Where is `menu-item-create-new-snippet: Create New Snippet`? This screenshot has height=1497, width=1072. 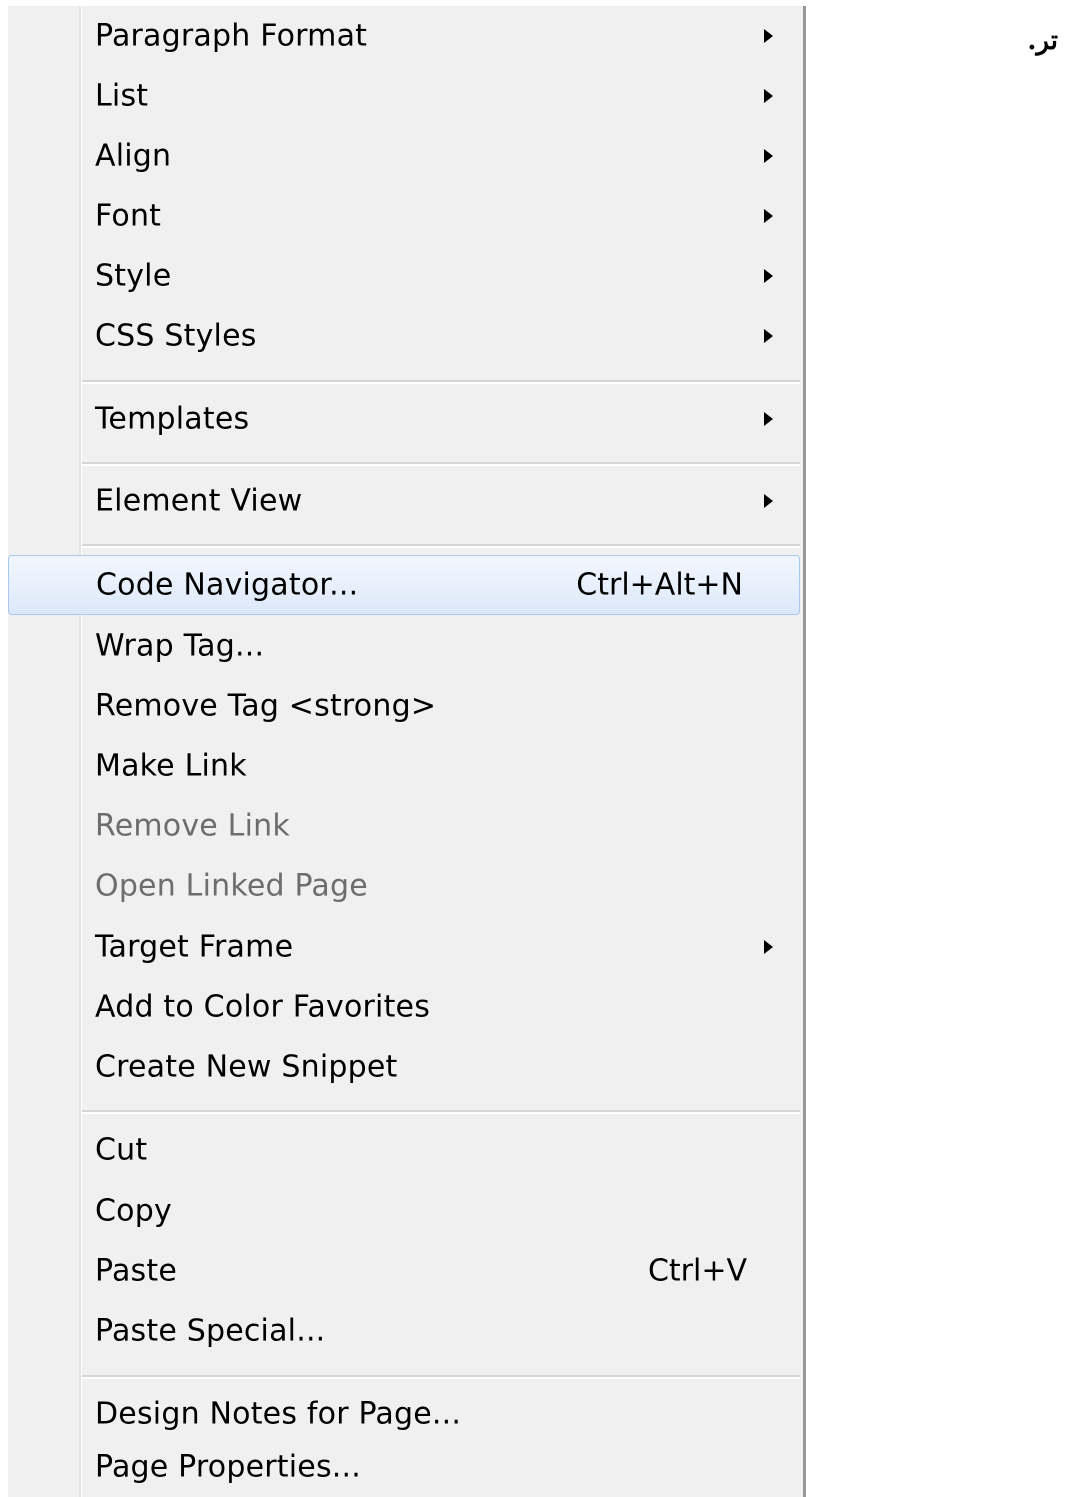
menu-item-create-new-snippet: Create New Snippet is located at coordinates (405, 1067).